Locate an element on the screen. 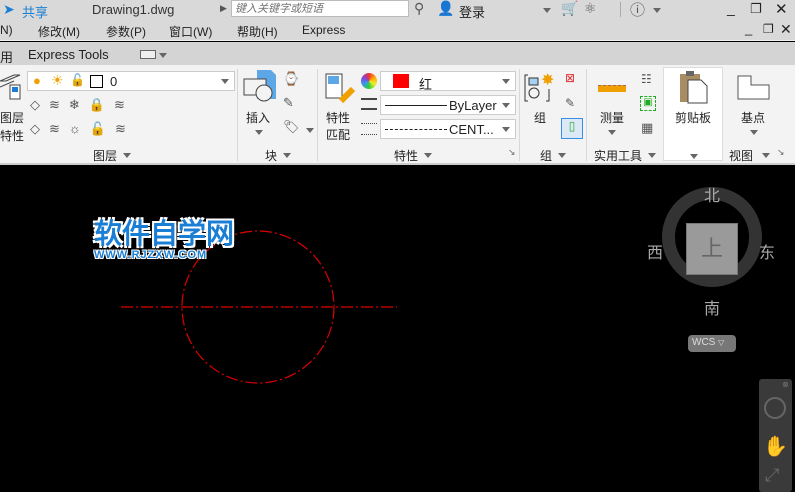 Image resolution: width=795 pixels, height=492 pixels. layer-dropdown: ● ☀ 🔓 0 is located at coordinates (131, 81).